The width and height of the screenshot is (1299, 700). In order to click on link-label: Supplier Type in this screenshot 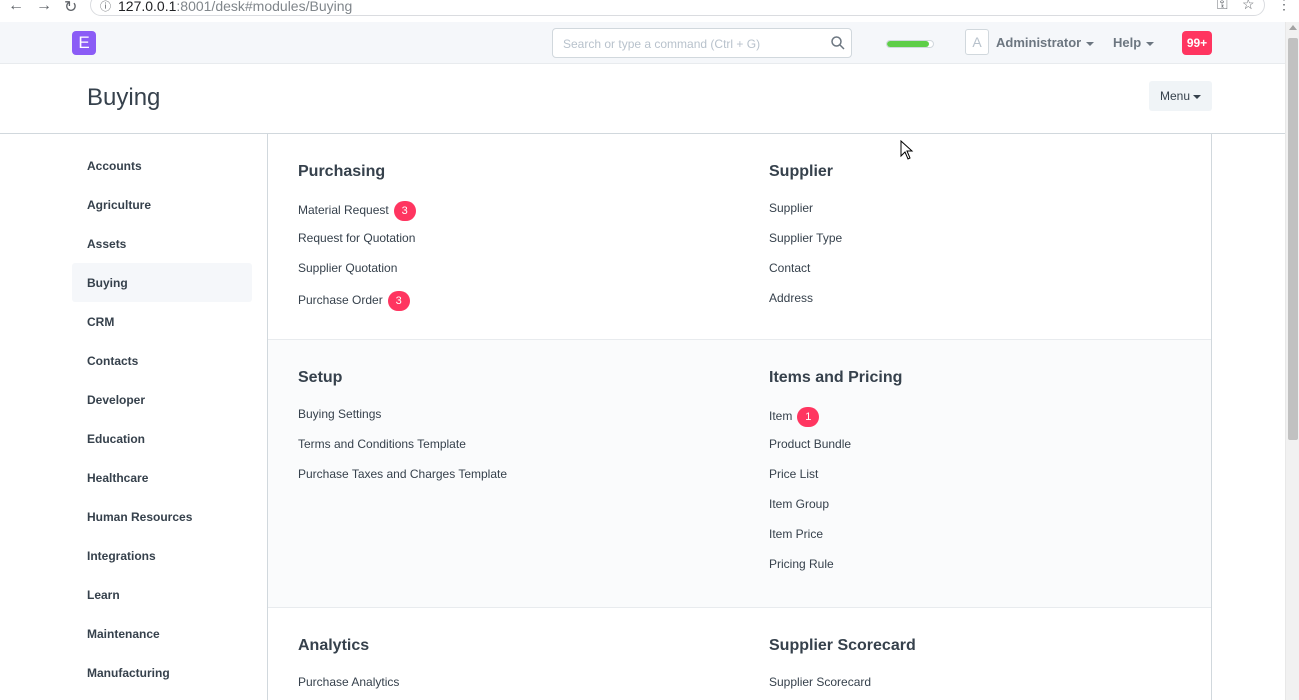, I will do `click(806, 238)`.